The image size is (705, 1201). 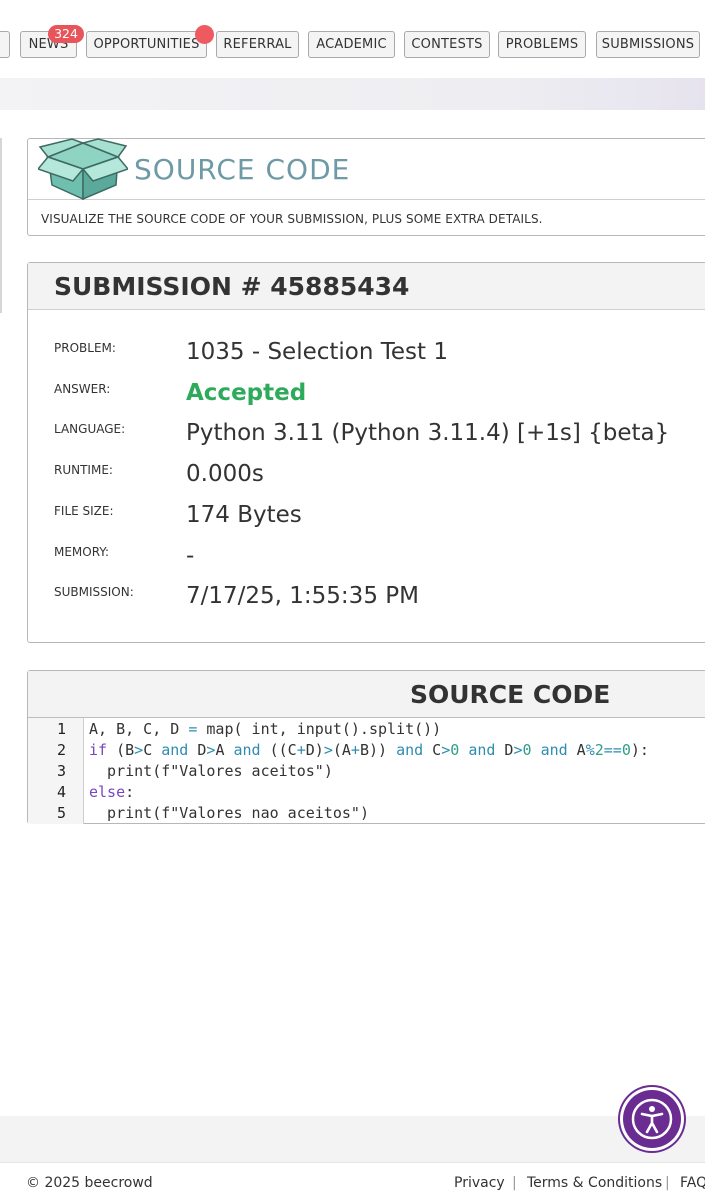 I want to click on code-line: else:, so click(x=112, y=792).